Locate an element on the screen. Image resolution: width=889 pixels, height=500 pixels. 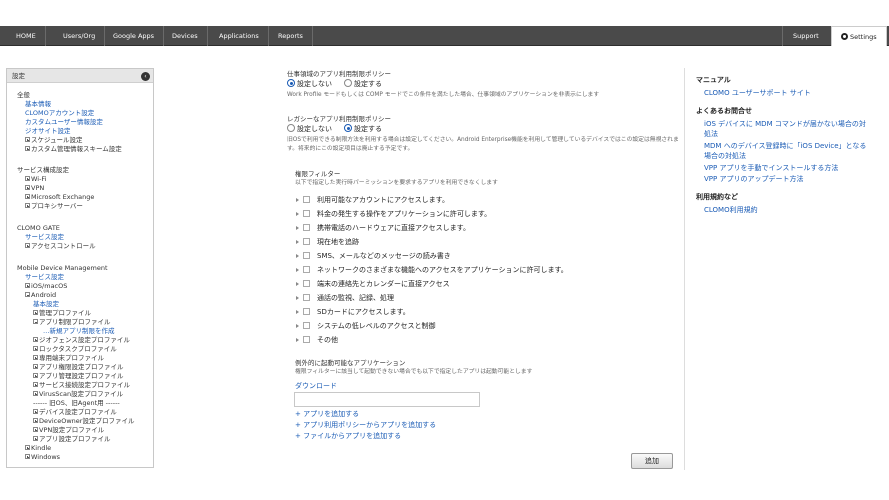
permission-item: 現在地を追跡 is located at coordinates (327, 242).